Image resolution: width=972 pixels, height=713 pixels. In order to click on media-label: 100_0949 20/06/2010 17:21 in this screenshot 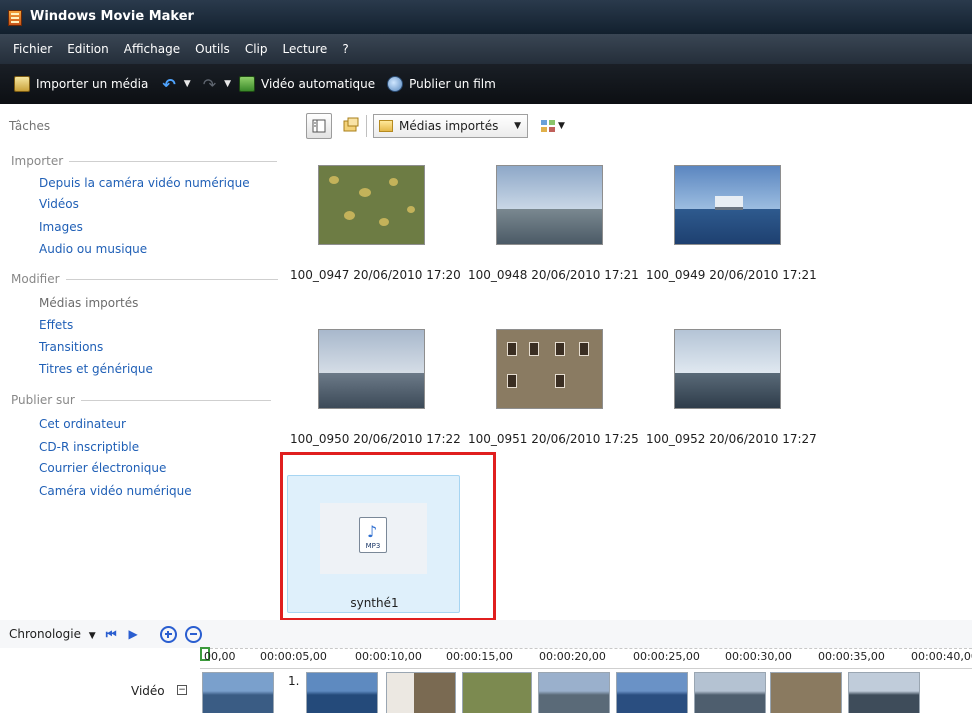, I will do `click(731, 275)`.